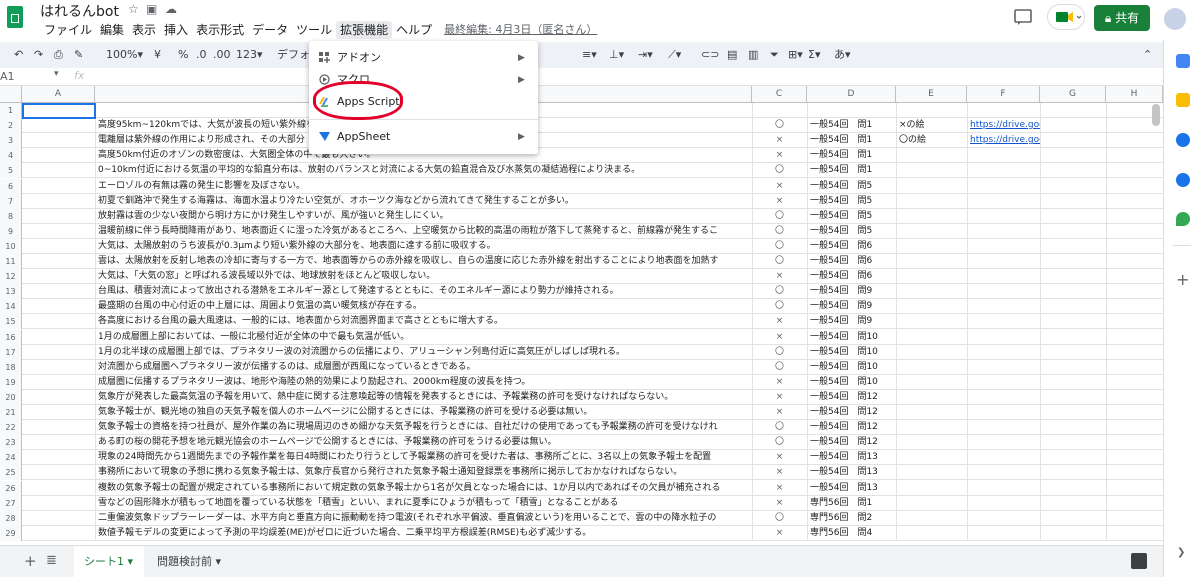 This screenshot has width=1200, height=577. Describe the element at coordinates (11, 488) in the screenshot. I see `row-header: 26` at that location.